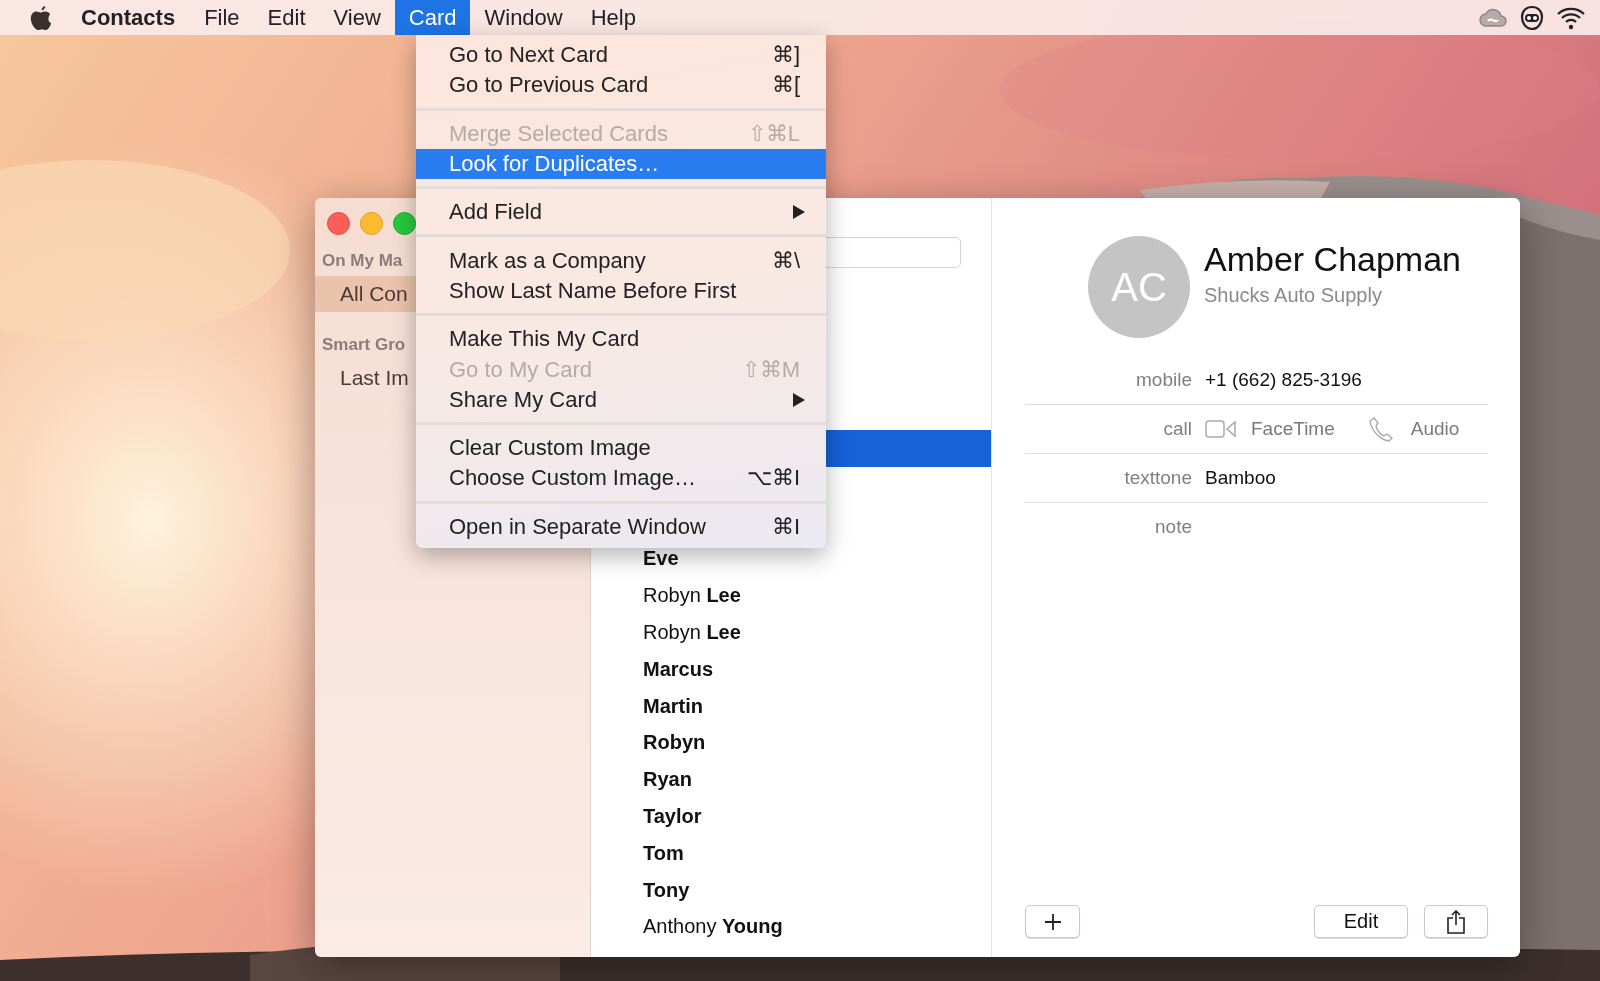 This screenshot has width=1600, height=981. I want to click on field-value: Bamboo, so click(1240, 478).